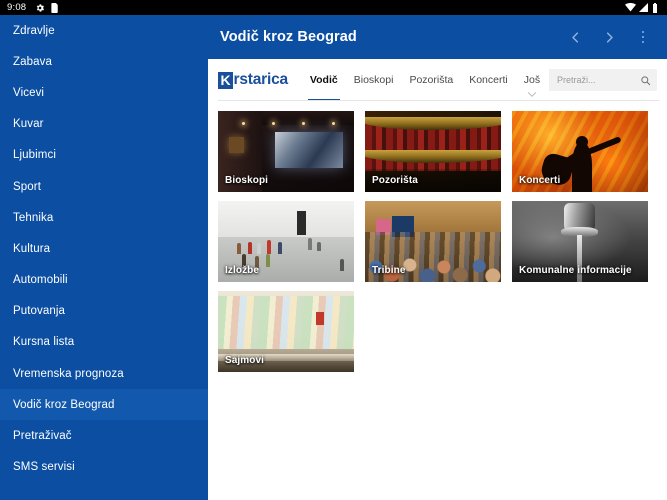 The width and height of the screenshot is (667, 500). I want to click on overflow-menu-button, so click(643, 37).